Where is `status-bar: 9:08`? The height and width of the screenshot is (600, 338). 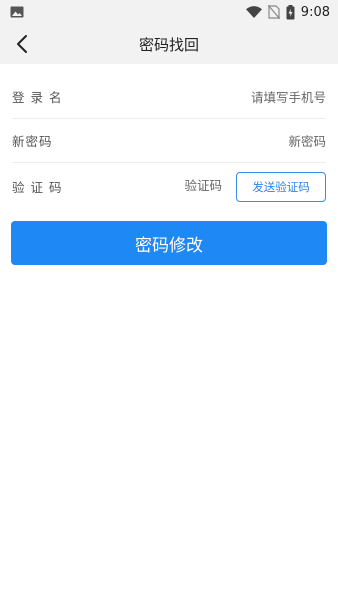 status-bar: 9:08 is located at coordinates (169, 12).